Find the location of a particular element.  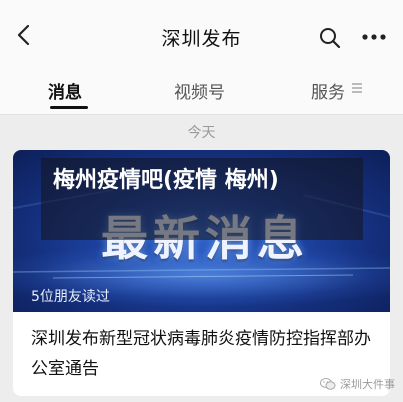

tab-bar: 消息 视频号 服务 is located at coordinates (201, 91).